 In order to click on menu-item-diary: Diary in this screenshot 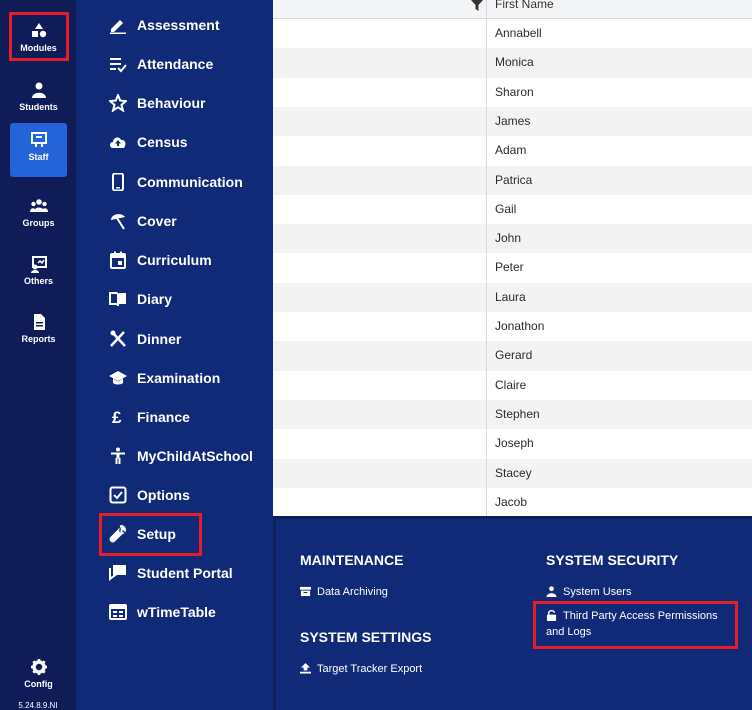, I will do `click(140, 299)`.